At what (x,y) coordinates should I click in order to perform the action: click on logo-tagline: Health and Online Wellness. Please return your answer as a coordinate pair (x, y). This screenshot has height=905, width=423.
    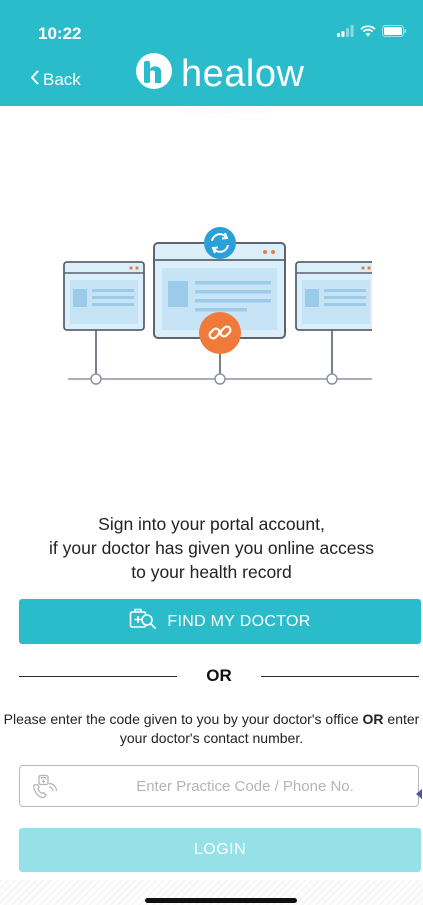
    Looking at the image, I should click on (226, 111).